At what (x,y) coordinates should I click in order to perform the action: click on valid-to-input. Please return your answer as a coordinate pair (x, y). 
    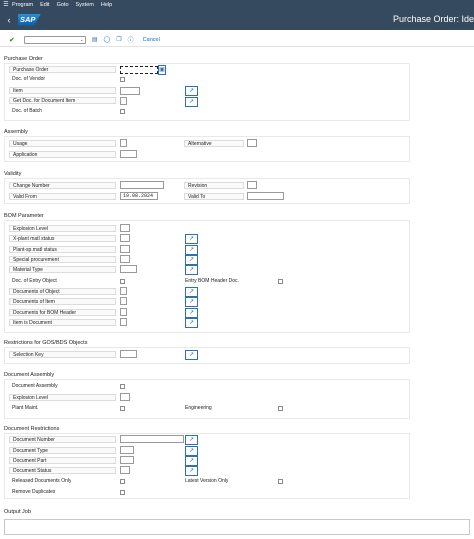
    Looking at the image, I should click on (265, 196).